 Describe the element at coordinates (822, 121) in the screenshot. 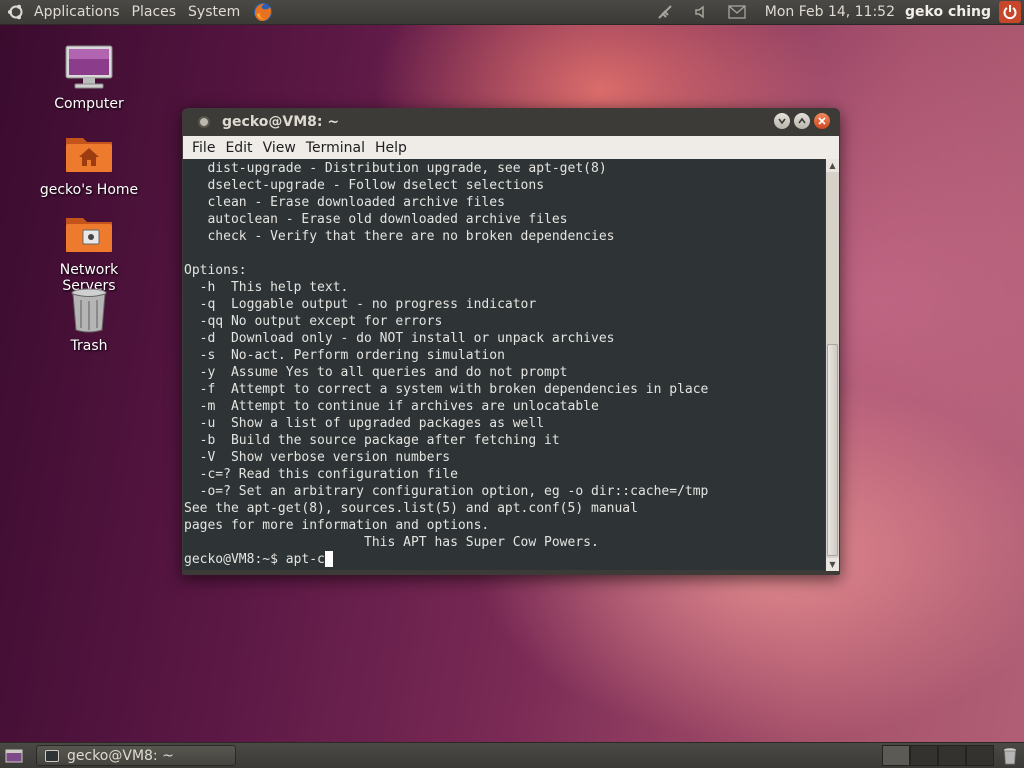

I see `close-button` at that location.